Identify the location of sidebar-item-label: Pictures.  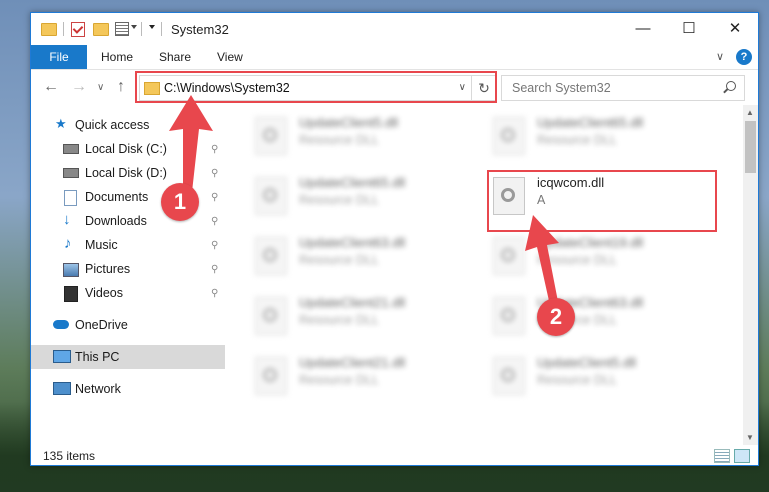
(108, 269).